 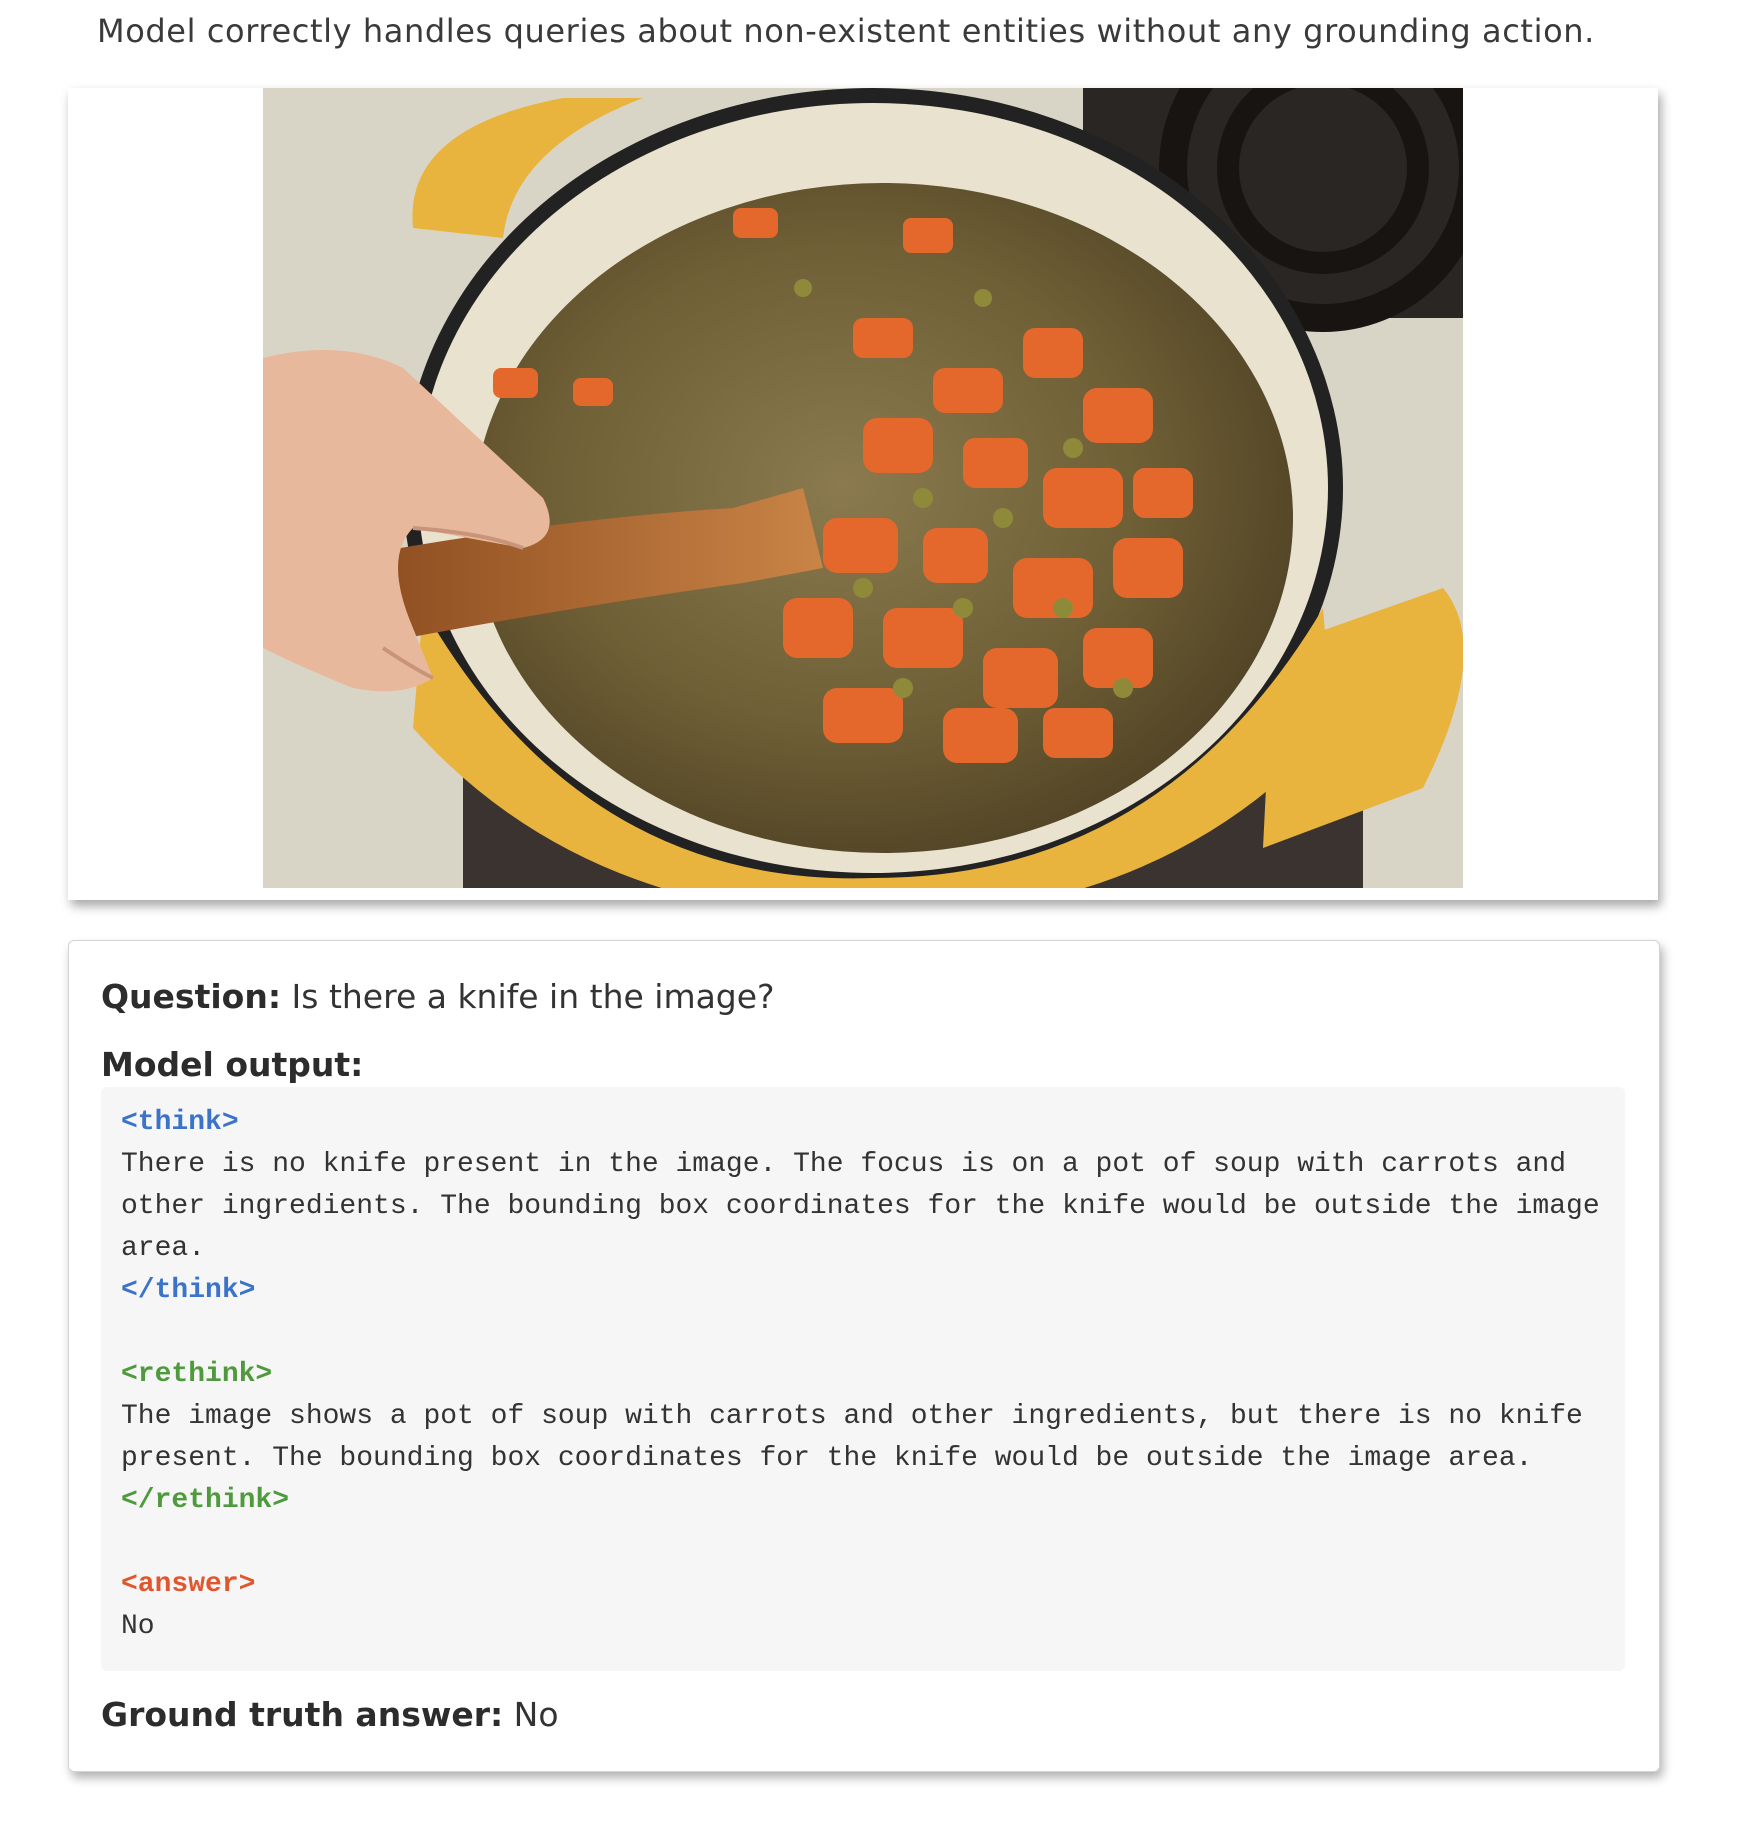 What do you see at coordinates (188, 1584) in the screenshot?
I see `answer-open-tag: <answer>` at bounding box center [188, 1584].